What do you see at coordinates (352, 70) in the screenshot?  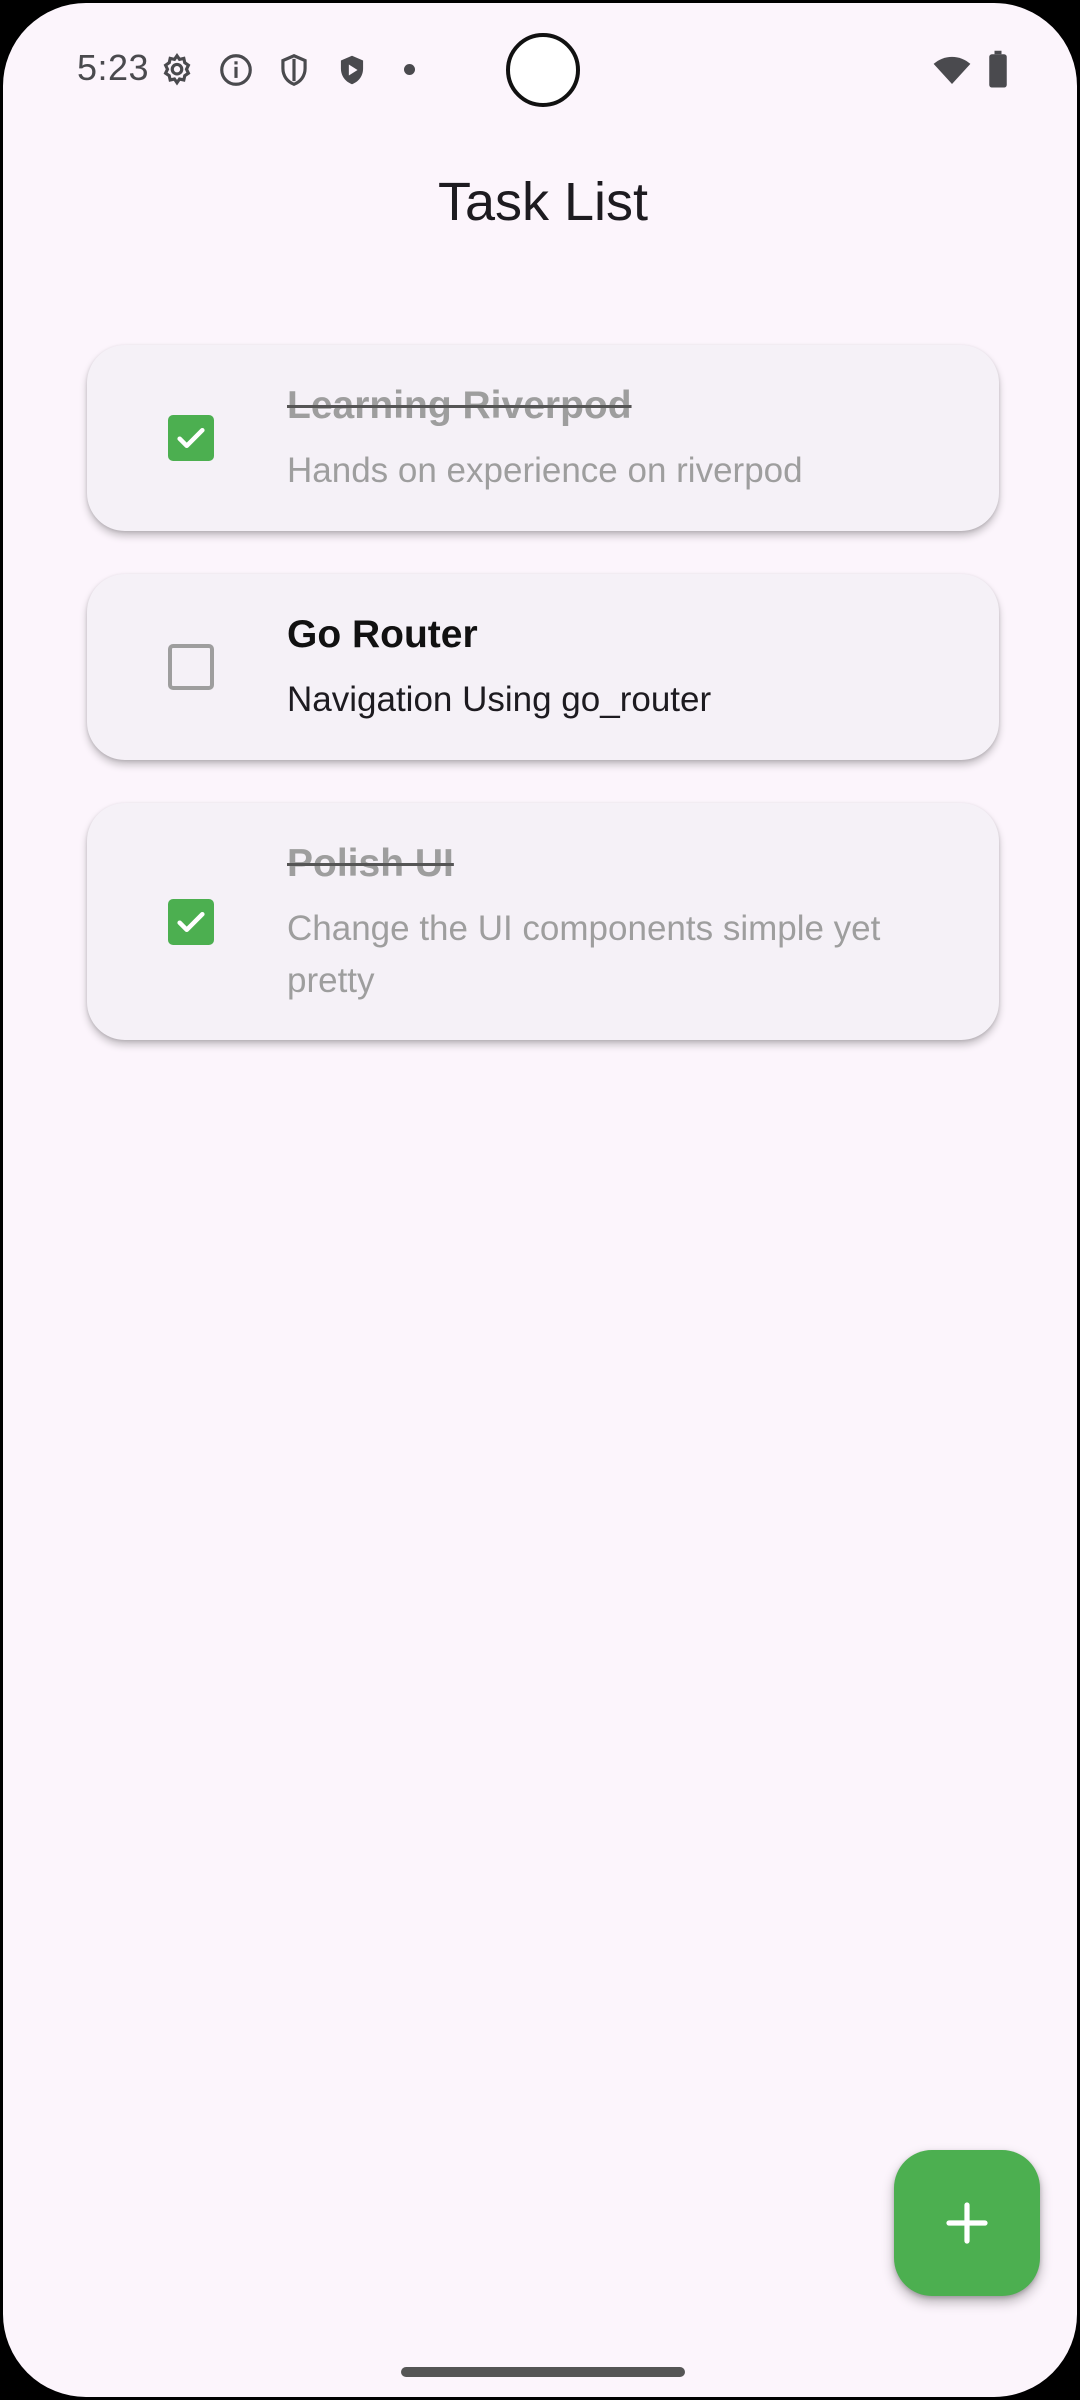 I see `play-shield-icon` at bounding box center [352, 70].